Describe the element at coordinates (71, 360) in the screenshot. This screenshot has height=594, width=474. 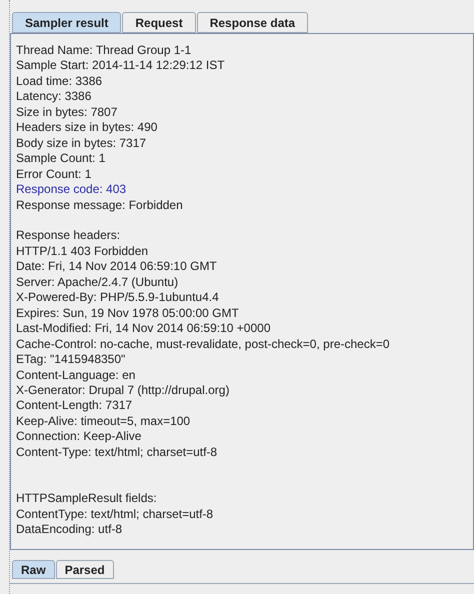
I see `response-line: ETag: "1415948350"` at that location.